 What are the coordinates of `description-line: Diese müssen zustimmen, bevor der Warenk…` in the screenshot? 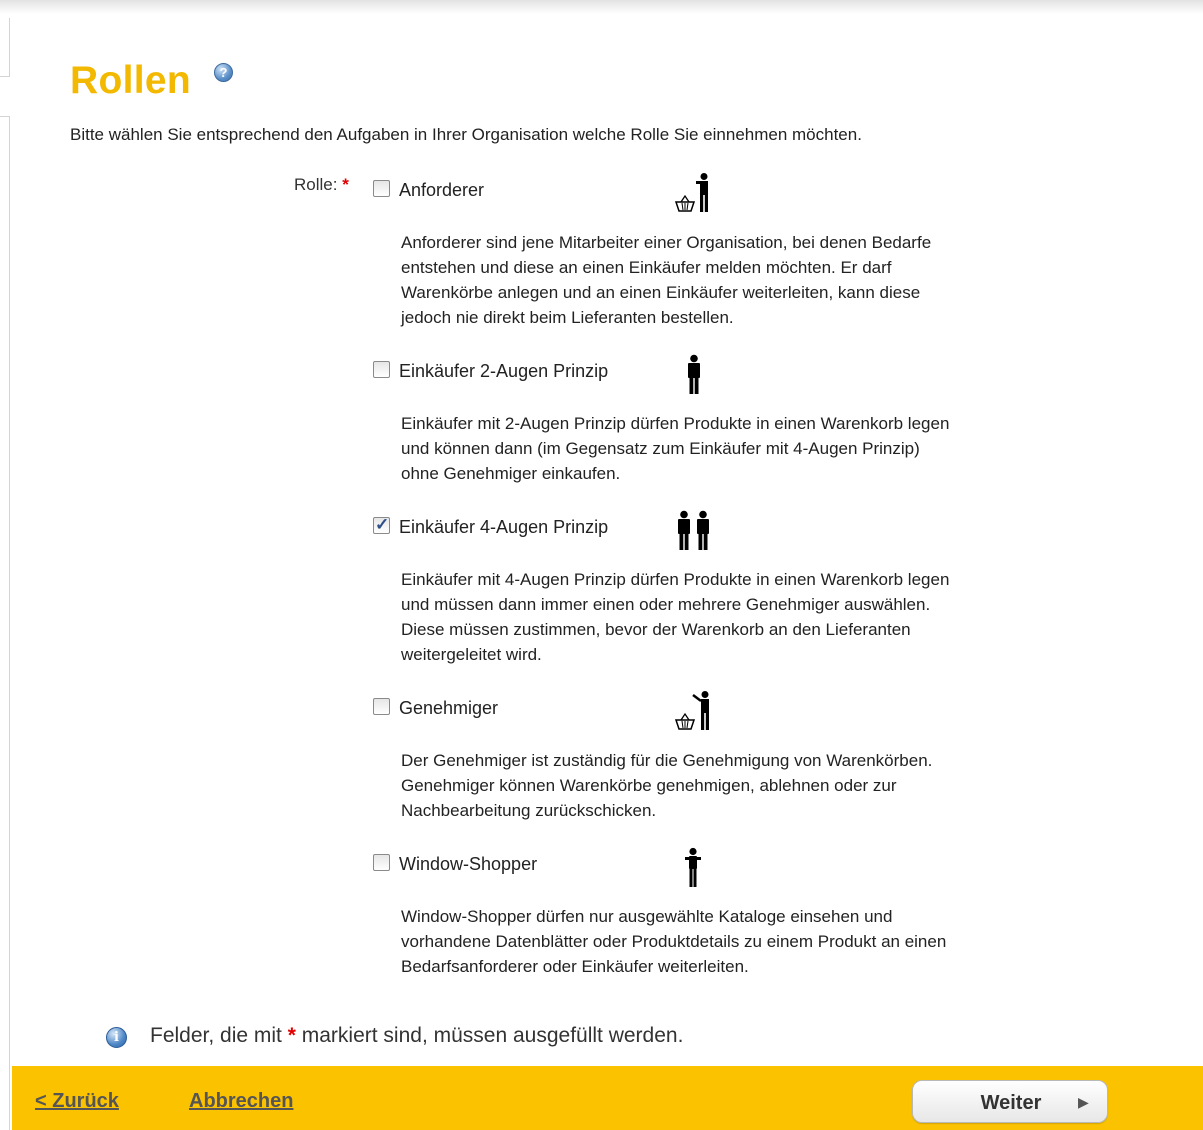 It's located at (656, 629).